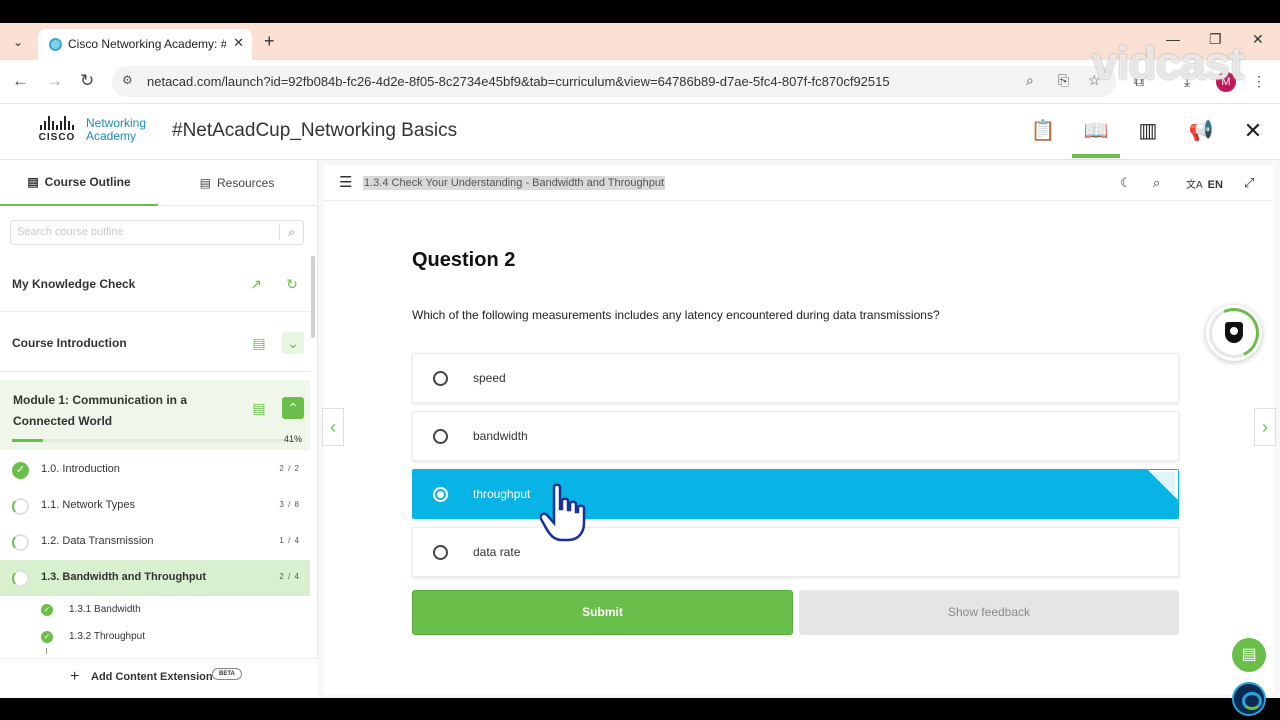 The image size is (1280, 720). I want to click on cisco-wordmark: CISCO, so click(57, 137).